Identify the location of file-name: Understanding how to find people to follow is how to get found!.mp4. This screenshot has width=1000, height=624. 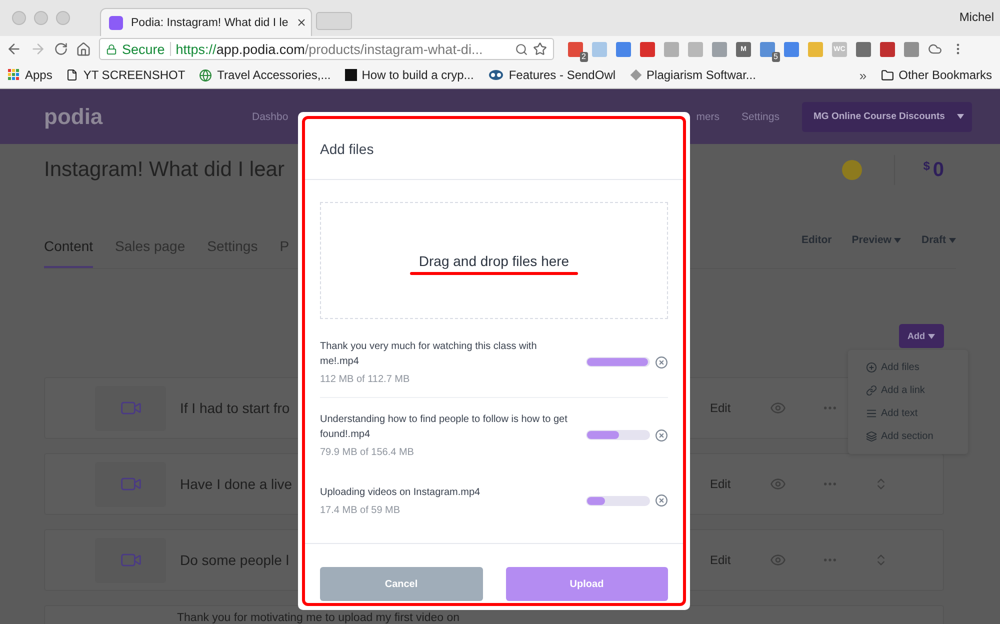
(444, 427).